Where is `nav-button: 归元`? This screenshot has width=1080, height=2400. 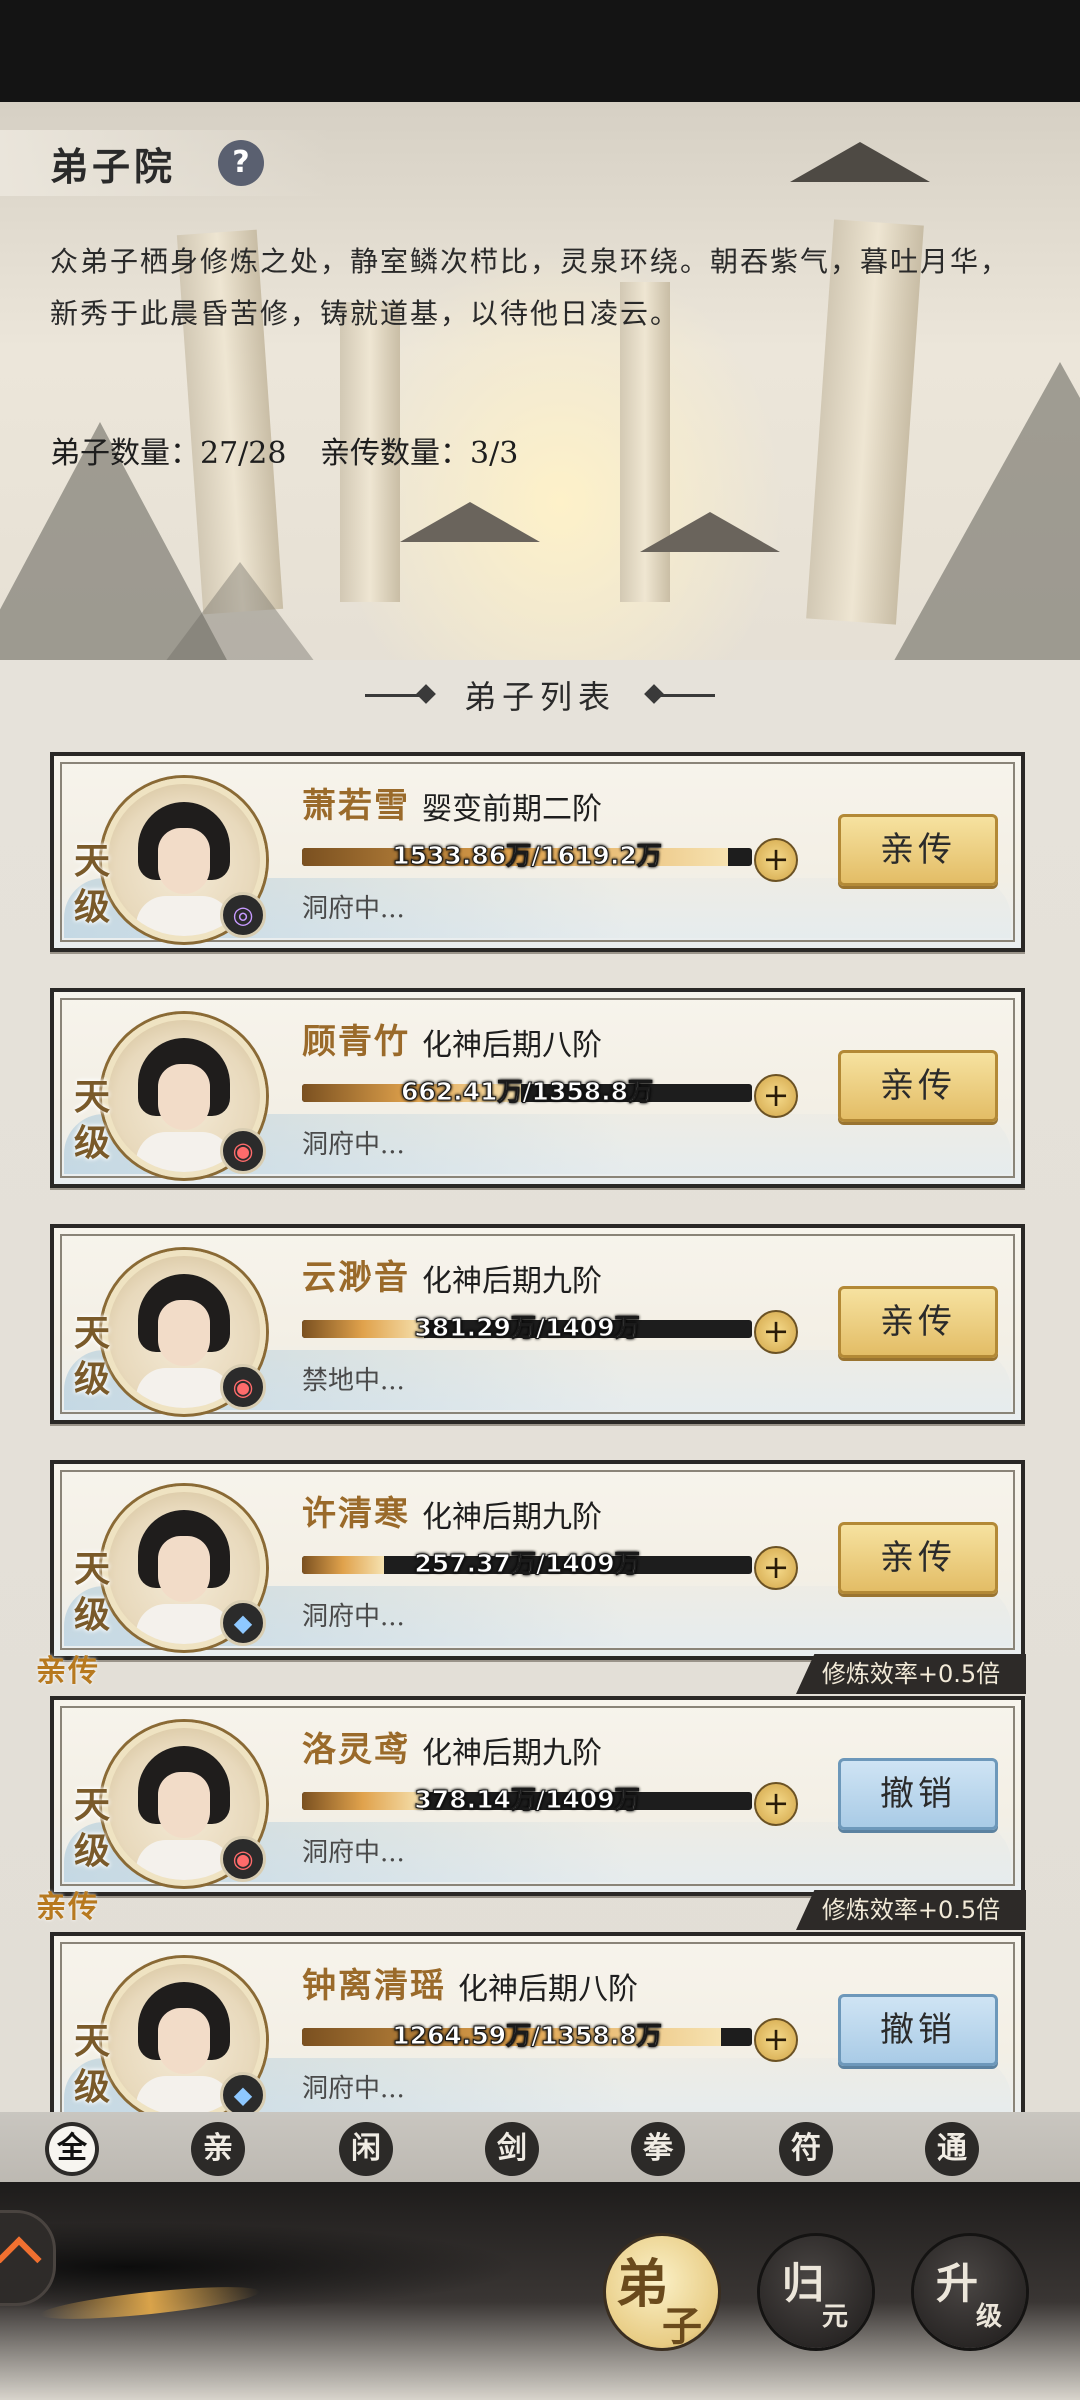
nav-button: 归元 is located at coordinates (816, 2292).